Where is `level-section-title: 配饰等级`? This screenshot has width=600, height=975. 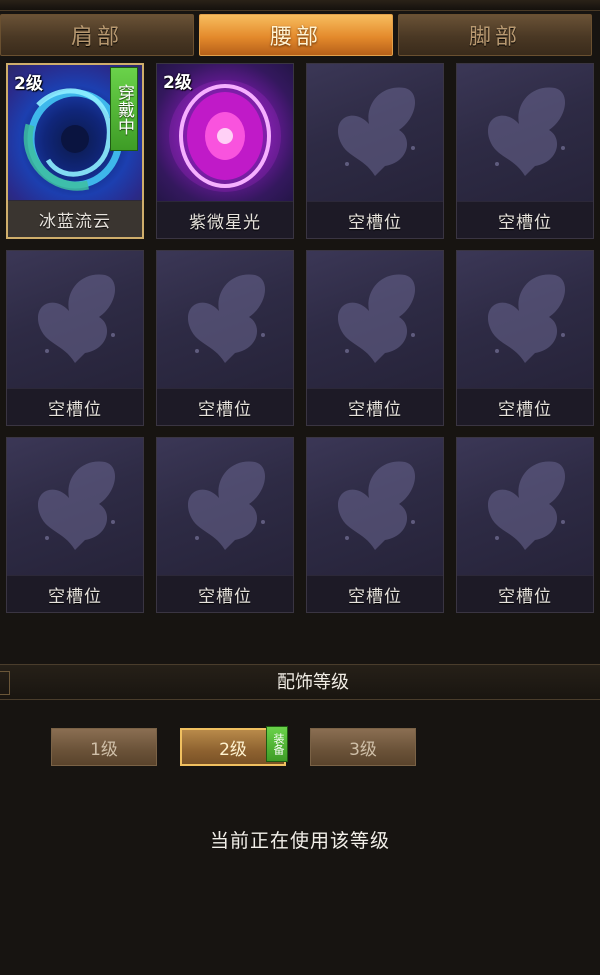
level-section-title: 配饰等级 is located at coordinates (313, 682).